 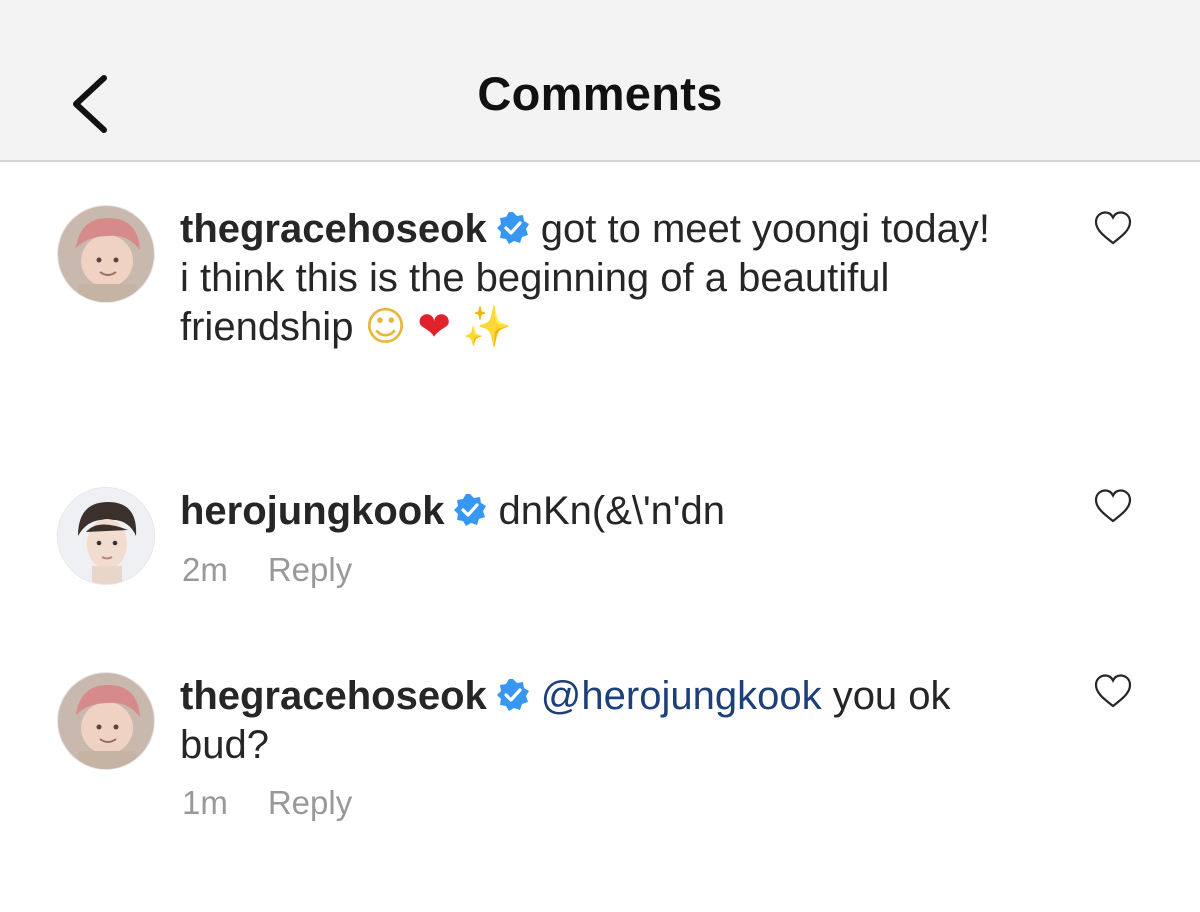 I want to click on comment-text-line: got to meet yoongi today!, so click(x=765, y=229).